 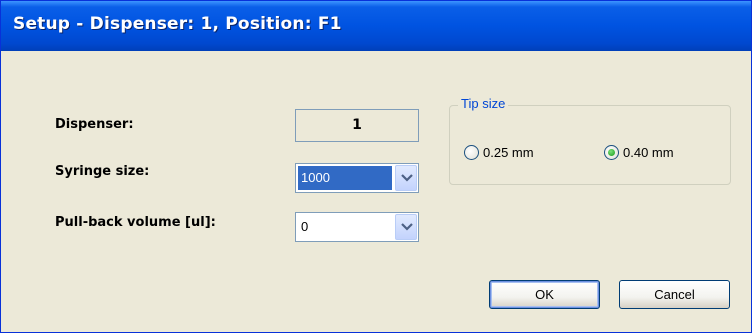 I want to click on dispenser-label: Dispenser:, so click(x=94, y=124).